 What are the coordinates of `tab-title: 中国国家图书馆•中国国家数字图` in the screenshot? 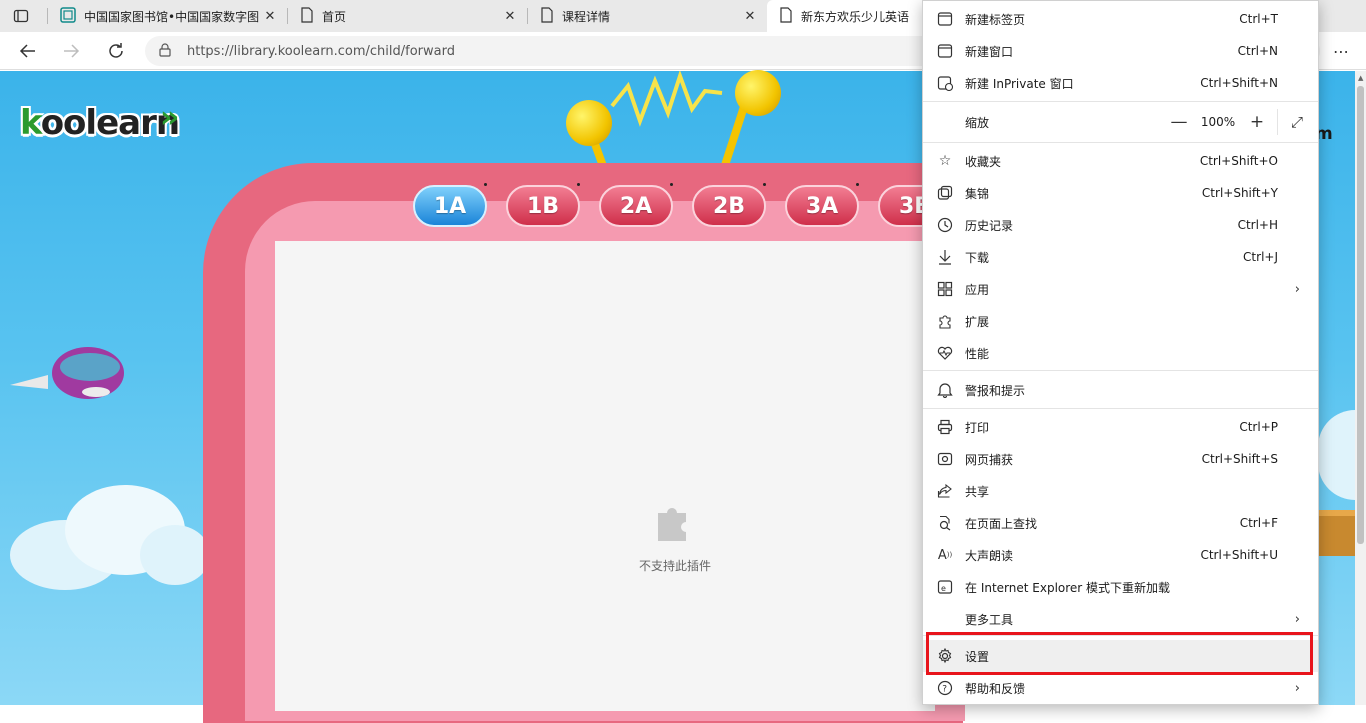 It's located at (172, 16).